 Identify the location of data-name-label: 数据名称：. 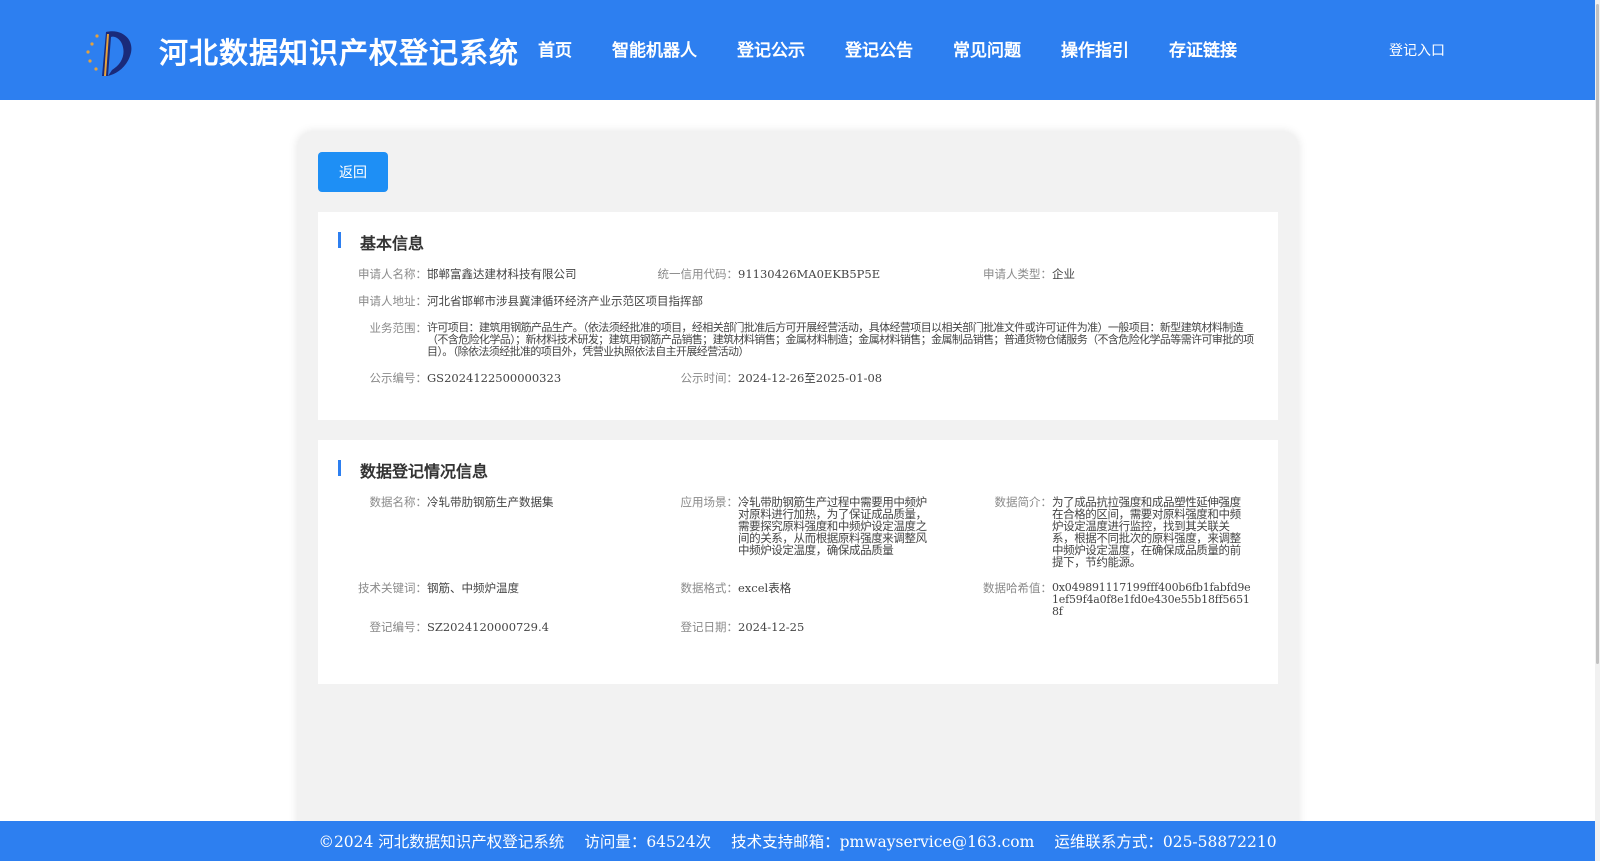
(398, 502).